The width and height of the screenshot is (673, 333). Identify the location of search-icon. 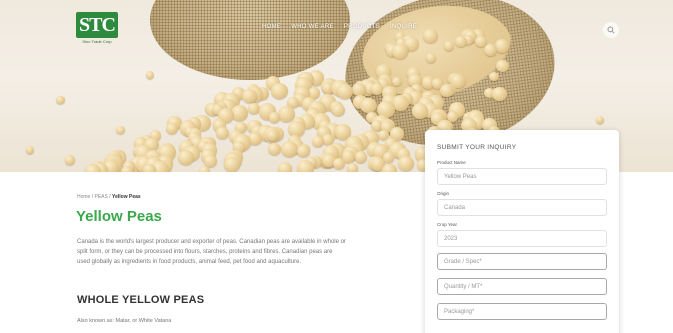
(611, 30).